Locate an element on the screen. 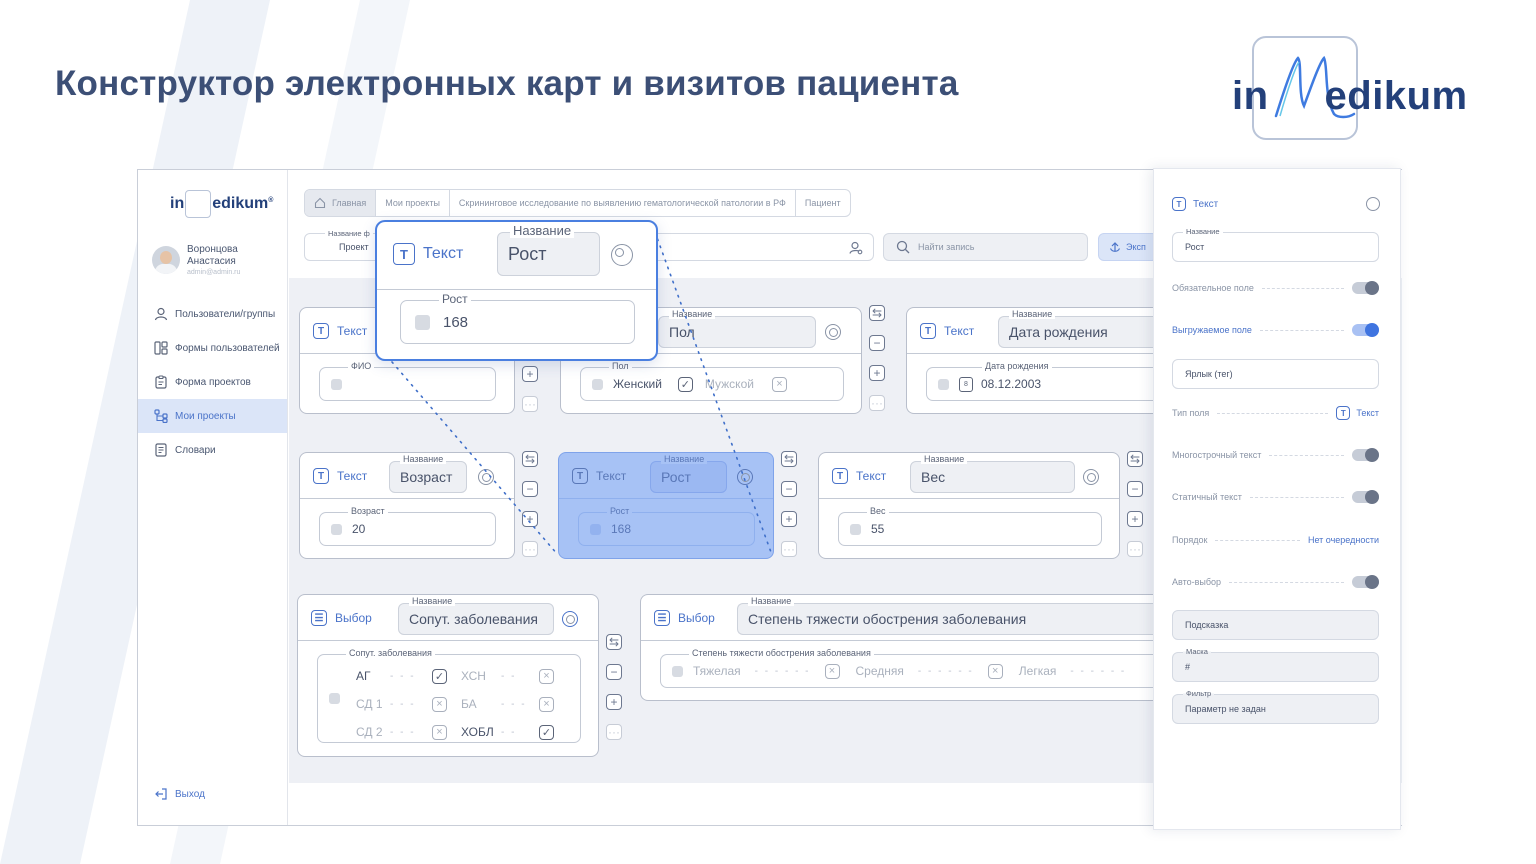 The image size is (1536, 864). field-card-height-selected: T Текст Название Рост Рост 168 is located at coordinates (666, 505).